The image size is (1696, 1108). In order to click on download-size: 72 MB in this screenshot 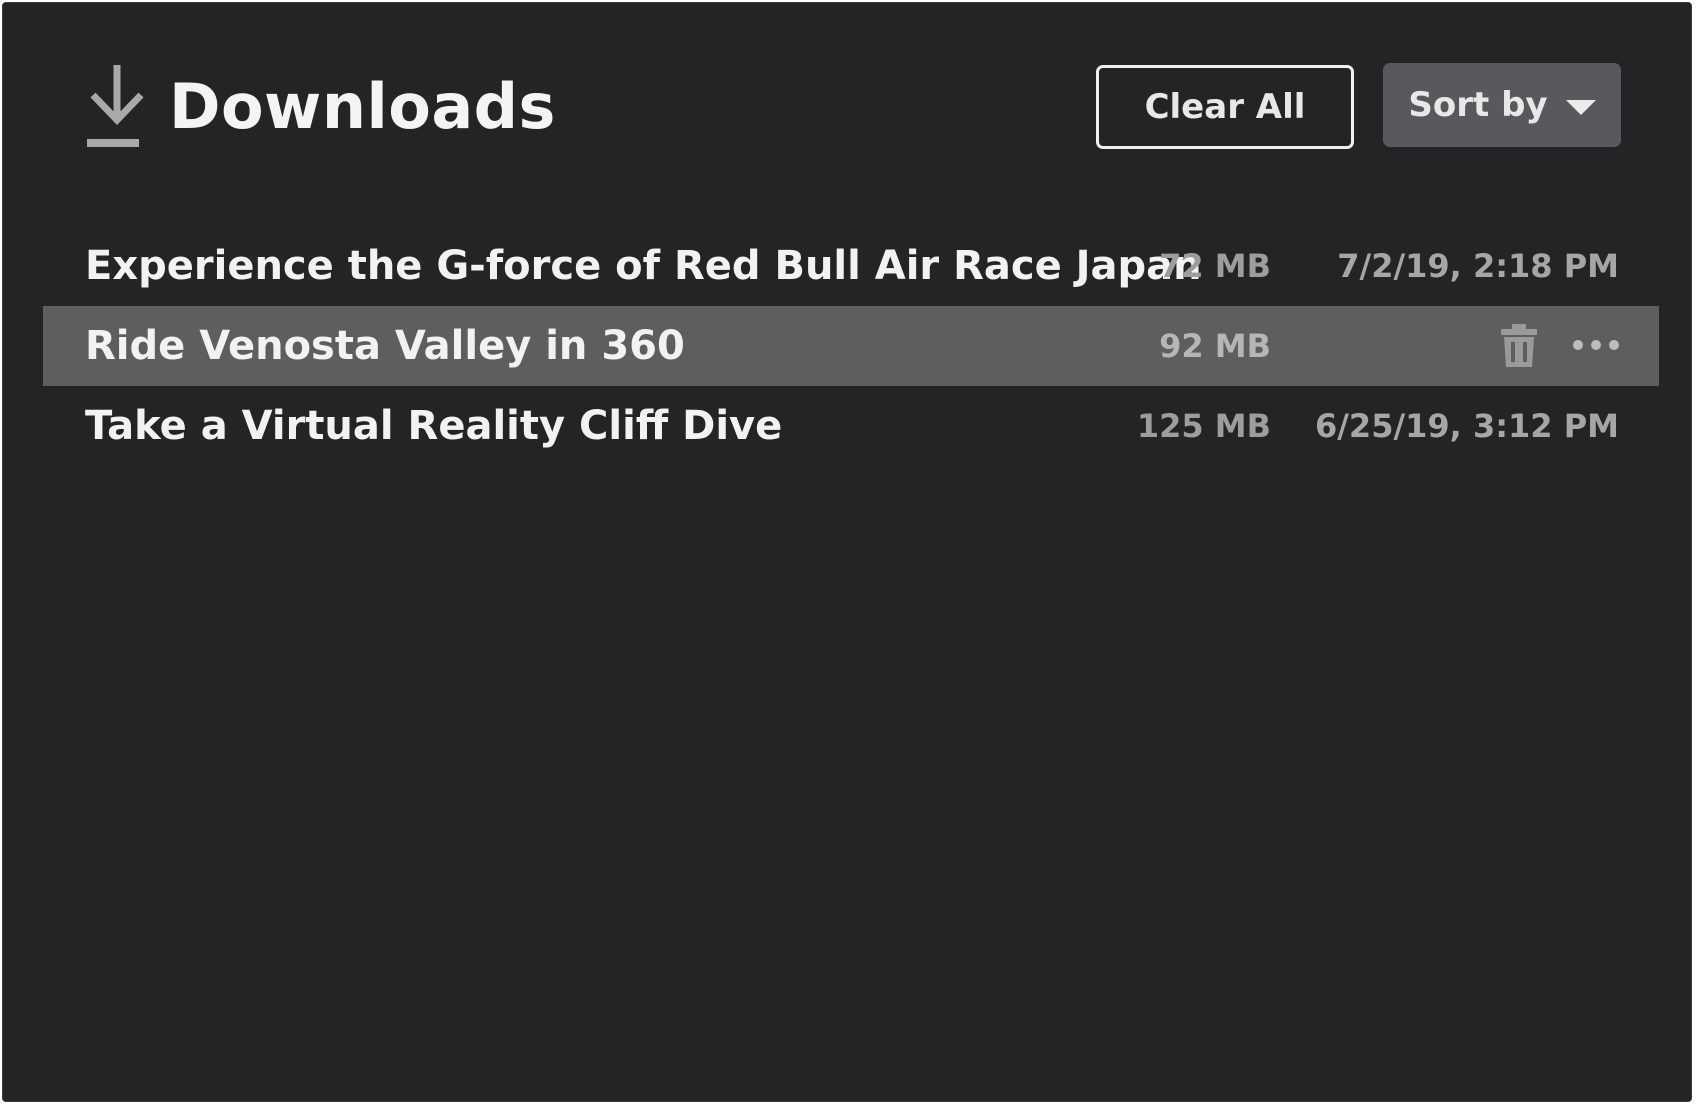, I will do `click(1215, 266)`.